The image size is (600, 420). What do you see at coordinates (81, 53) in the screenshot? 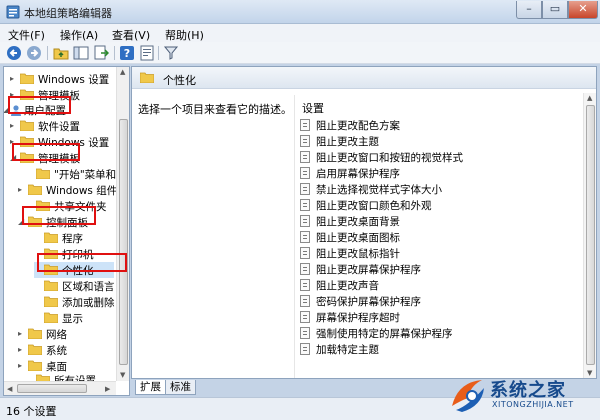
I see `show-hide-tree-icon` at bounding box center [81, 53].